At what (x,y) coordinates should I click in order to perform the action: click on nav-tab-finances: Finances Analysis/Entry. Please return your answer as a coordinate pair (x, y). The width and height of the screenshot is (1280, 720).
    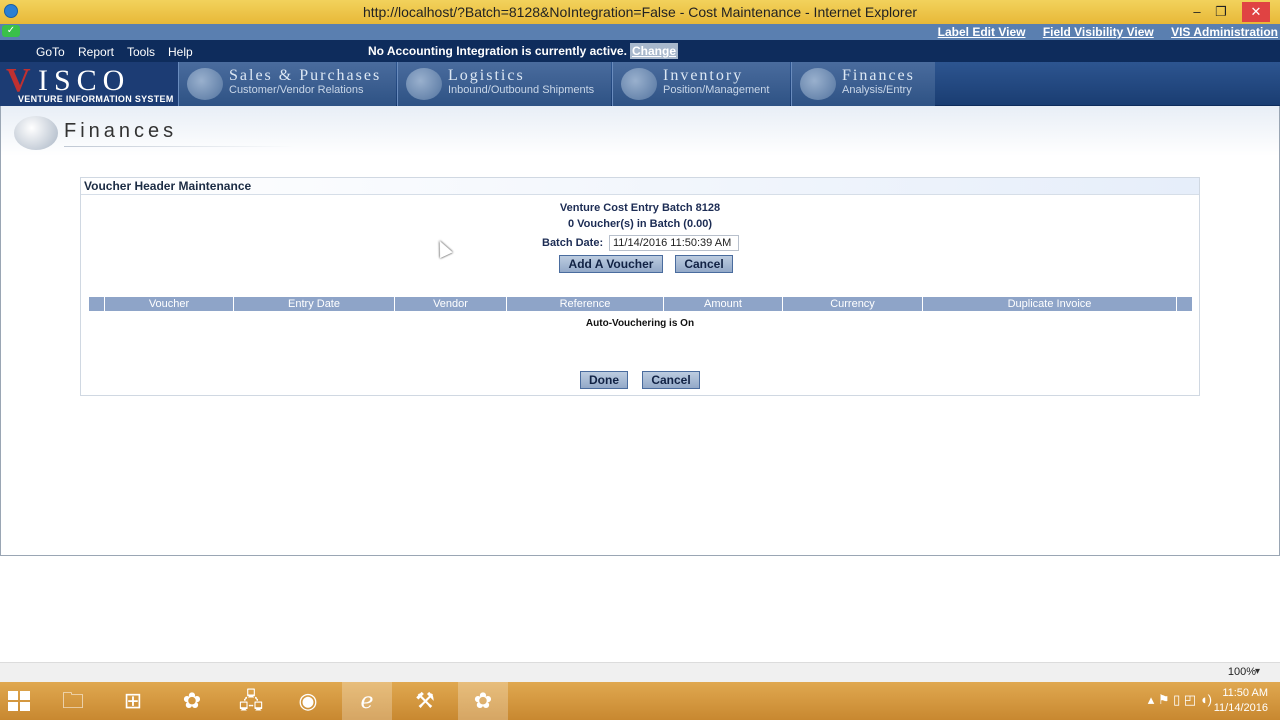
    Looking at the image, I should click on (863, 84).